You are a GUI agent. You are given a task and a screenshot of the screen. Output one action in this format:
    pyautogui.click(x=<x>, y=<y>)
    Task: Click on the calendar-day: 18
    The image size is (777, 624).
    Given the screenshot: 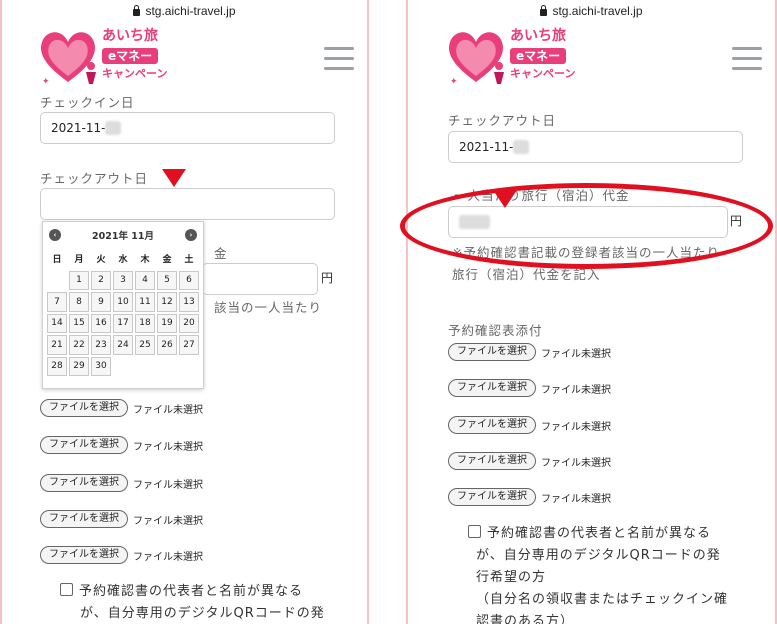 What is the action you would take?
    pyautogui.click(x=145, y=323)
    